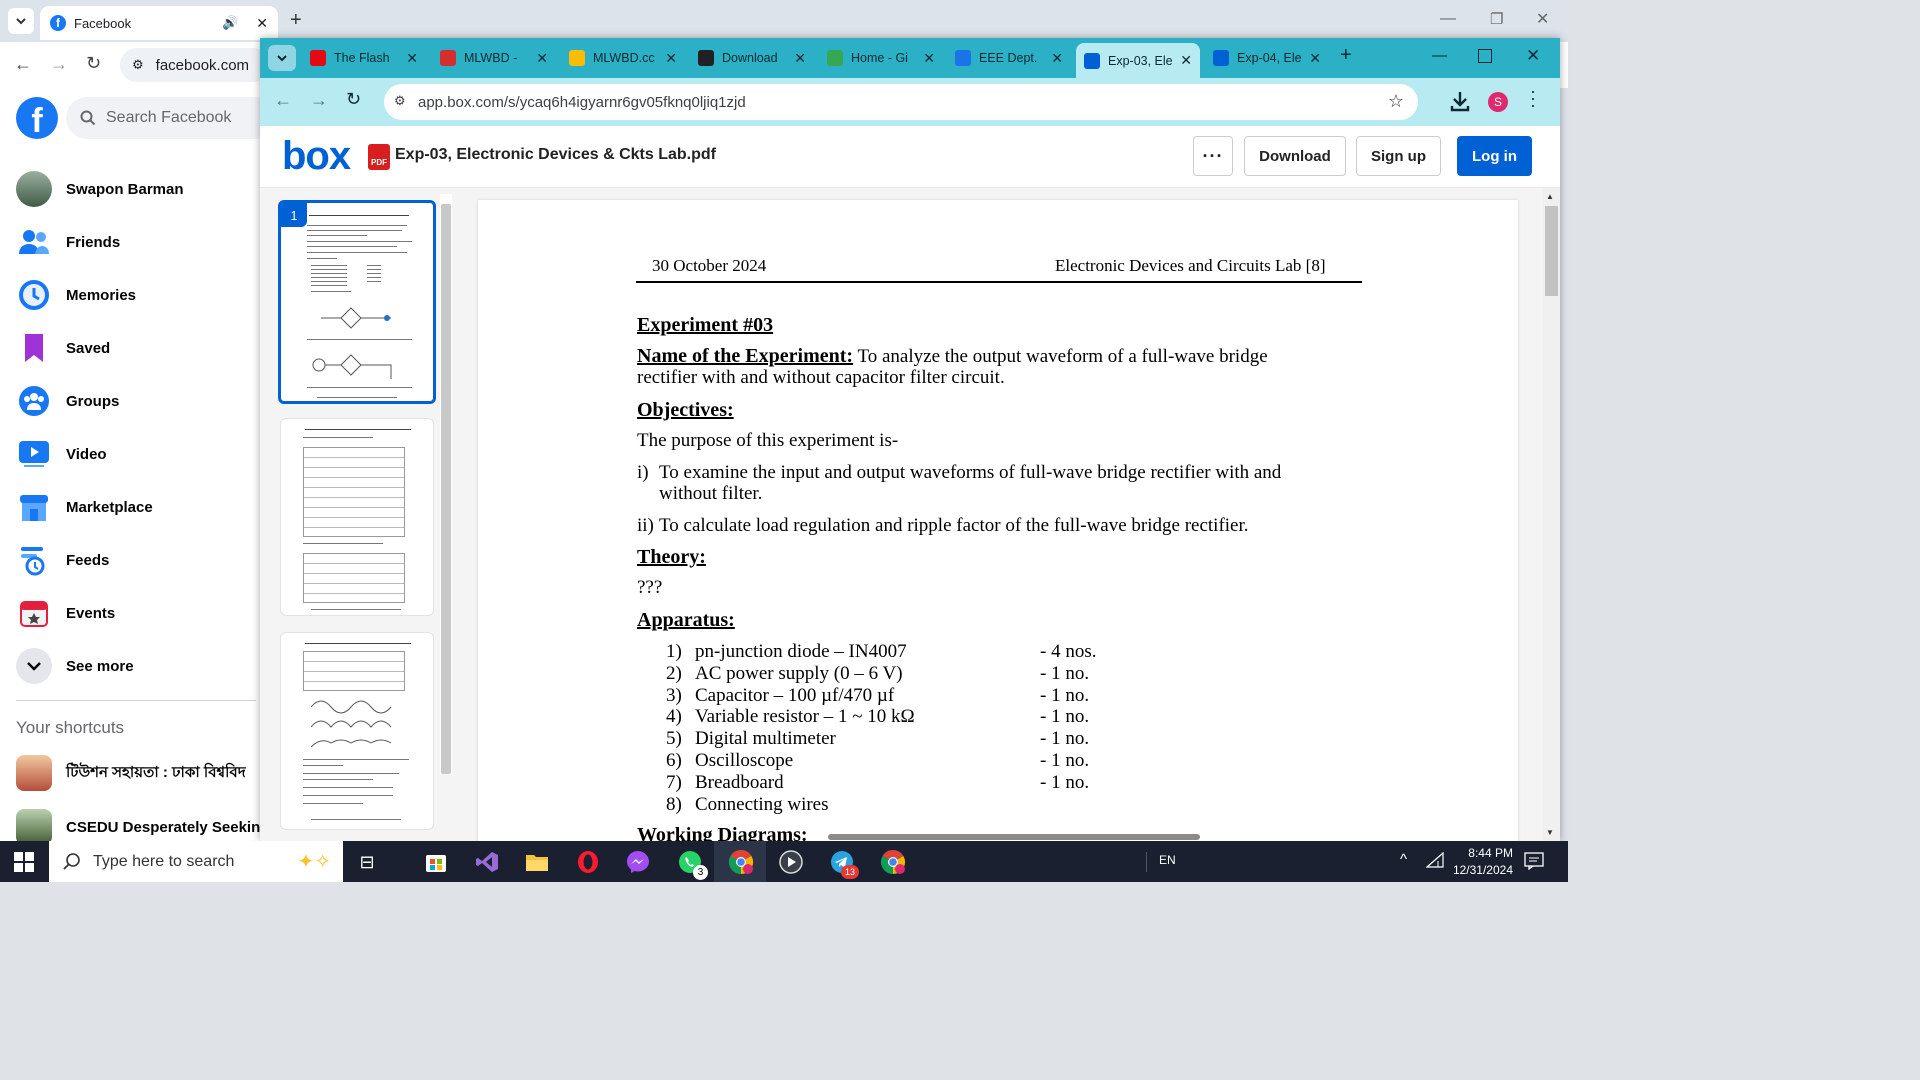  What do you see at coordinates (436, 862) in the screenshot?
I see `microsoft-store-icon` at bounding box center [436, 862].